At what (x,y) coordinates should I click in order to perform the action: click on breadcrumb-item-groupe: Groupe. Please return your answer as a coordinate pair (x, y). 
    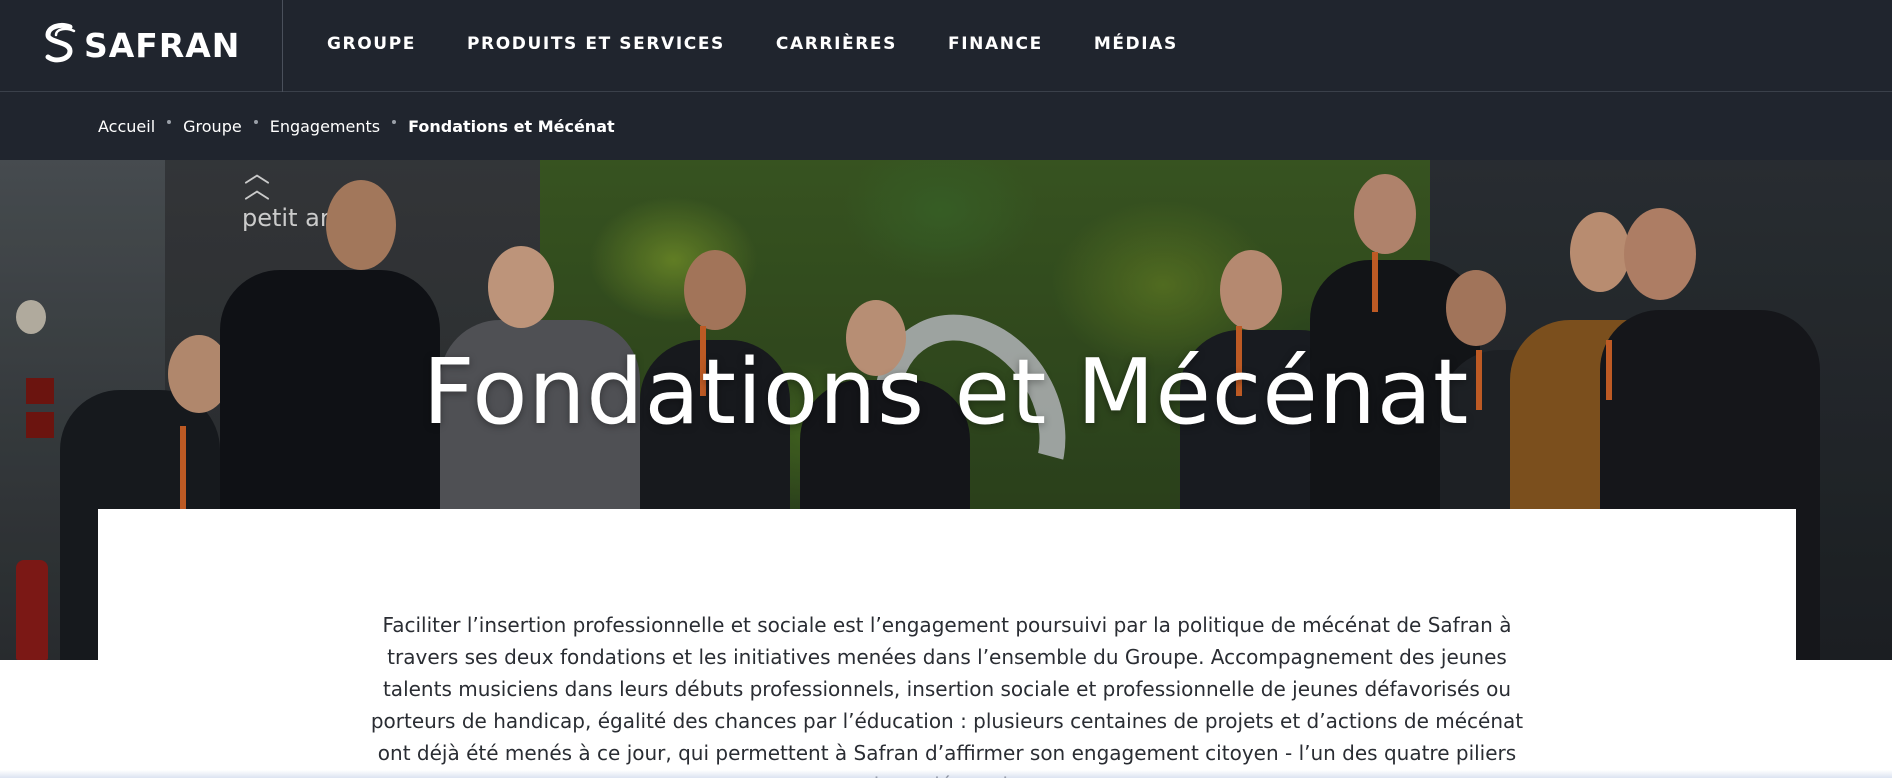
    Looking at the image, I should click on (212, 126).